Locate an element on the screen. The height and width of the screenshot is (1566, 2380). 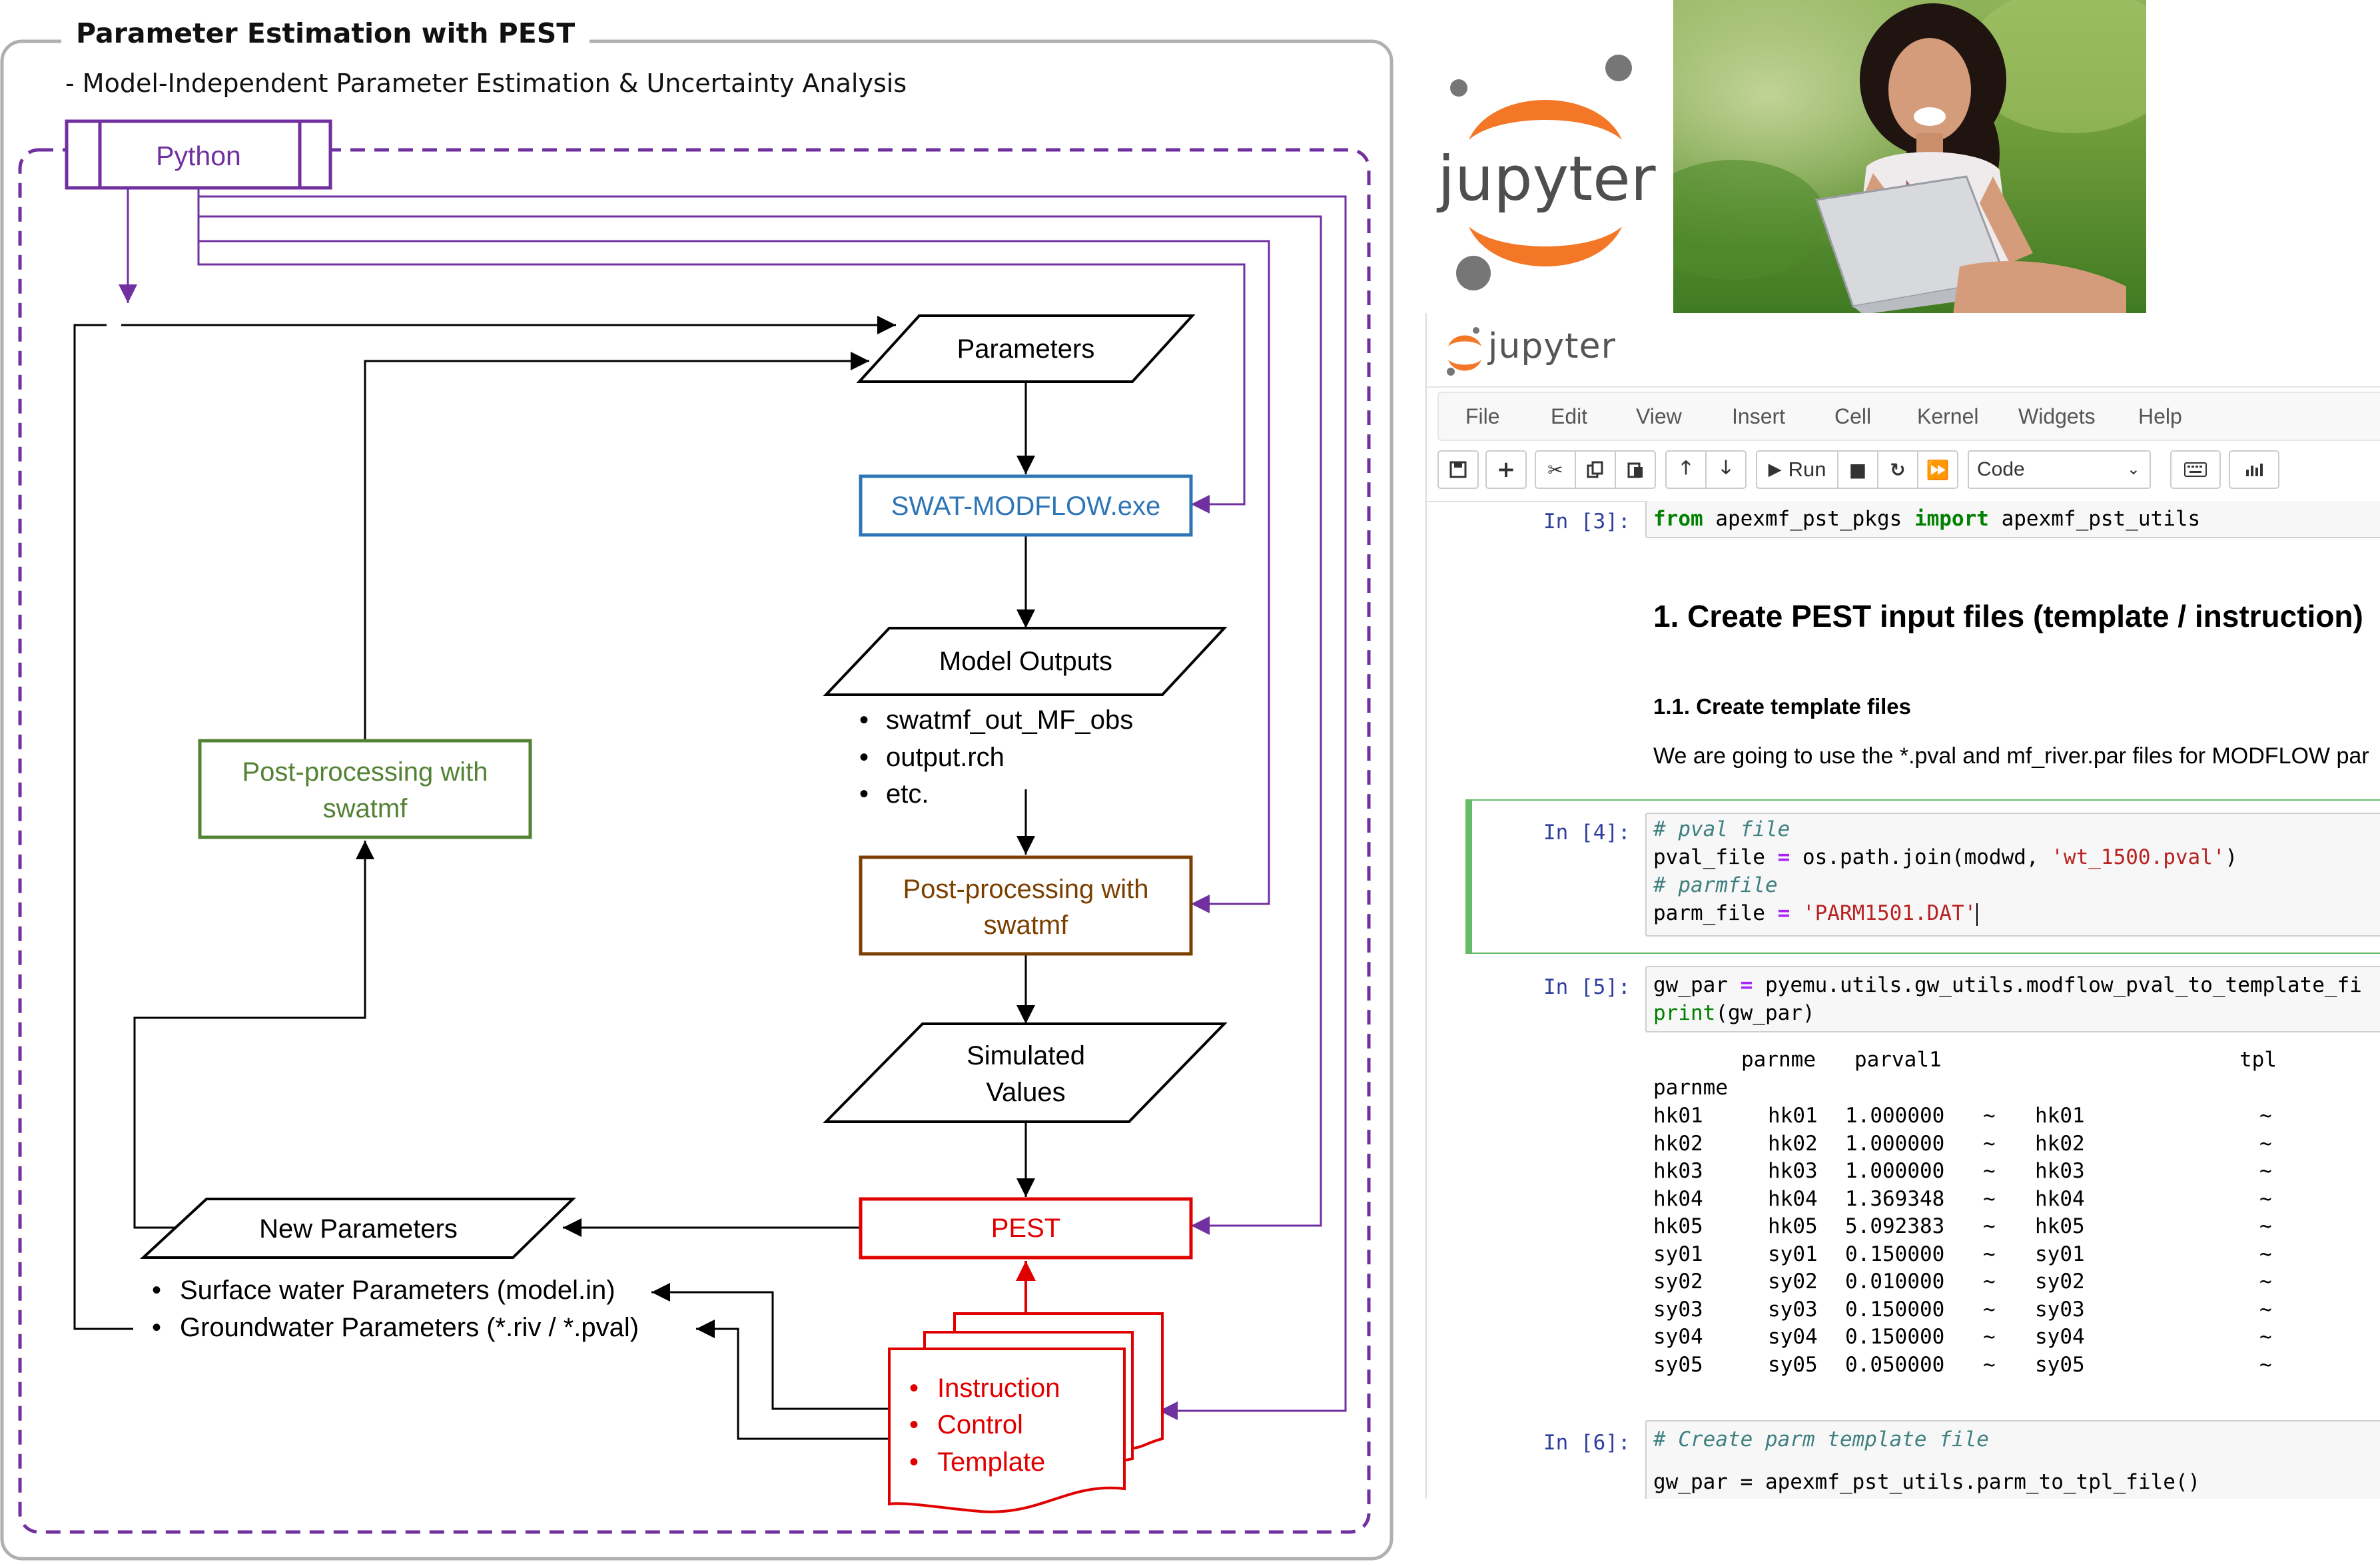
notebook-toolbar: + ✂ 🡑 🡓 ▶ Run ■ ↻ ⏩ Code ⌄ is located at coordinates (1908, 469).